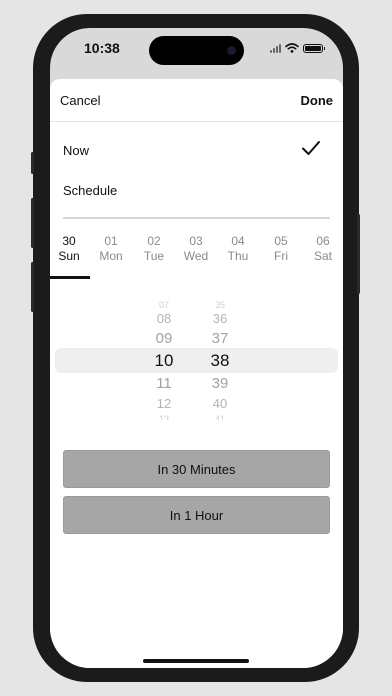 This screenshot has width=392, height=696. I want to click on day-tab-sat: 06 Sat, so click(322, 249).